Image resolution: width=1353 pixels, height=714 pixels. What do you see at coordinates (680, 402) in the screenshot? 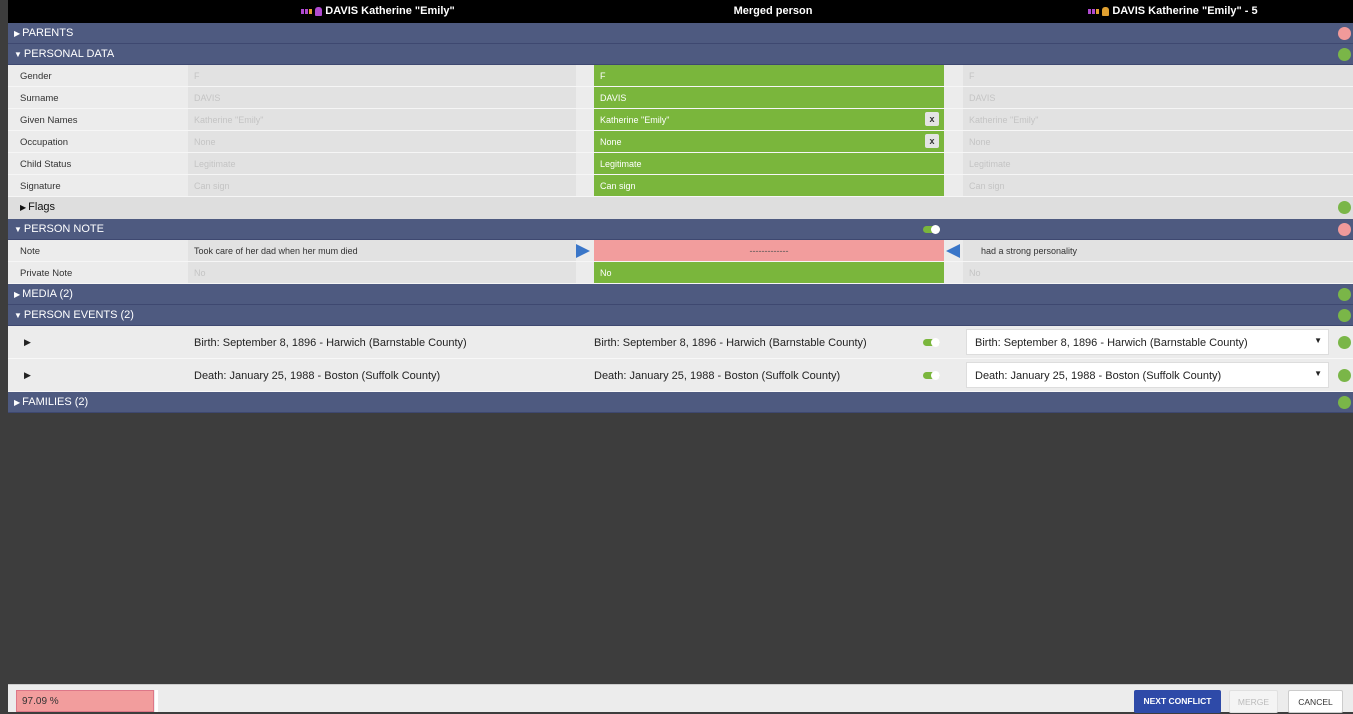
I see `section-families: ▶ FAMILIES (2)` at bounding box center [680, 402].